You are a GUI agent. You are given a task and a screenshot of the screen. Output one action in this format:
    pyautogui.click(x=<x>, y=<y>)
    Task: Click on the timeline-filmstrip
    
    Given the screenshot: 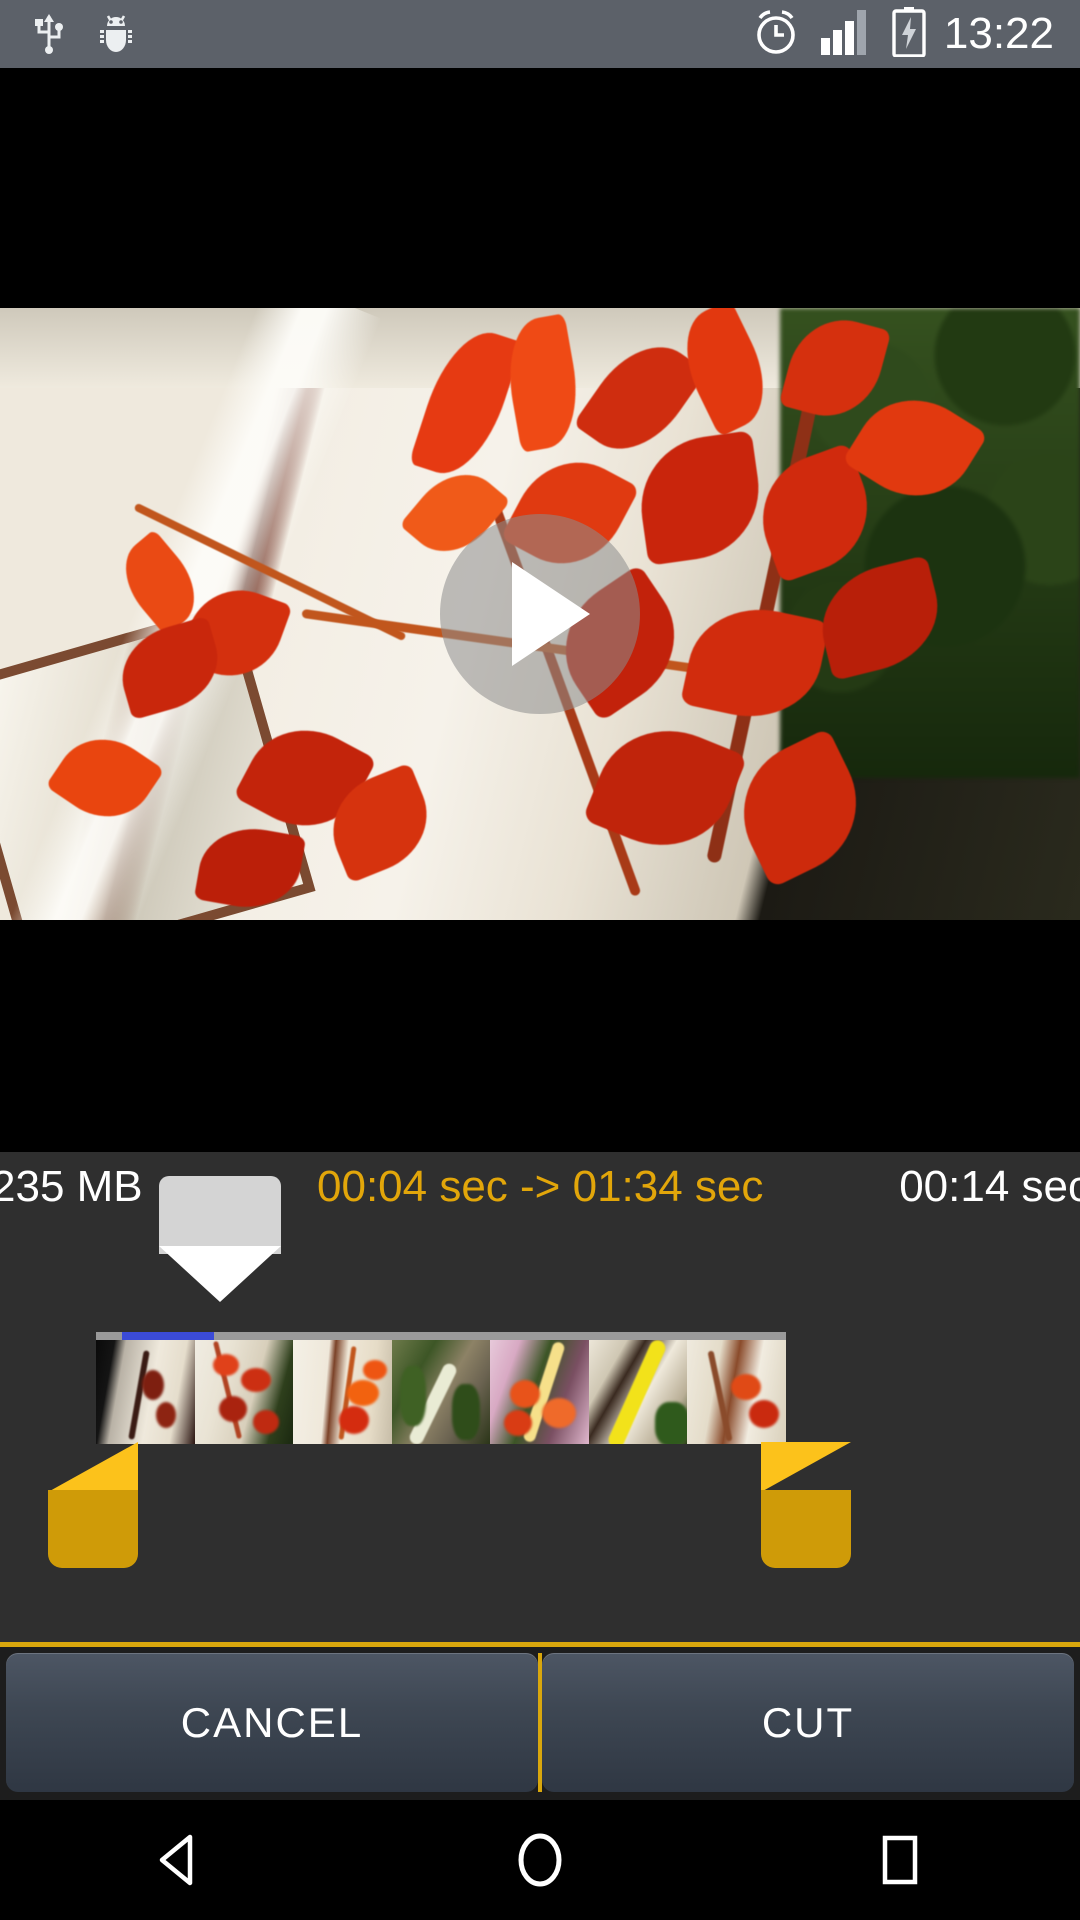 What is the action you would take?
    pyautogui.click(x=441, y=1388)
    